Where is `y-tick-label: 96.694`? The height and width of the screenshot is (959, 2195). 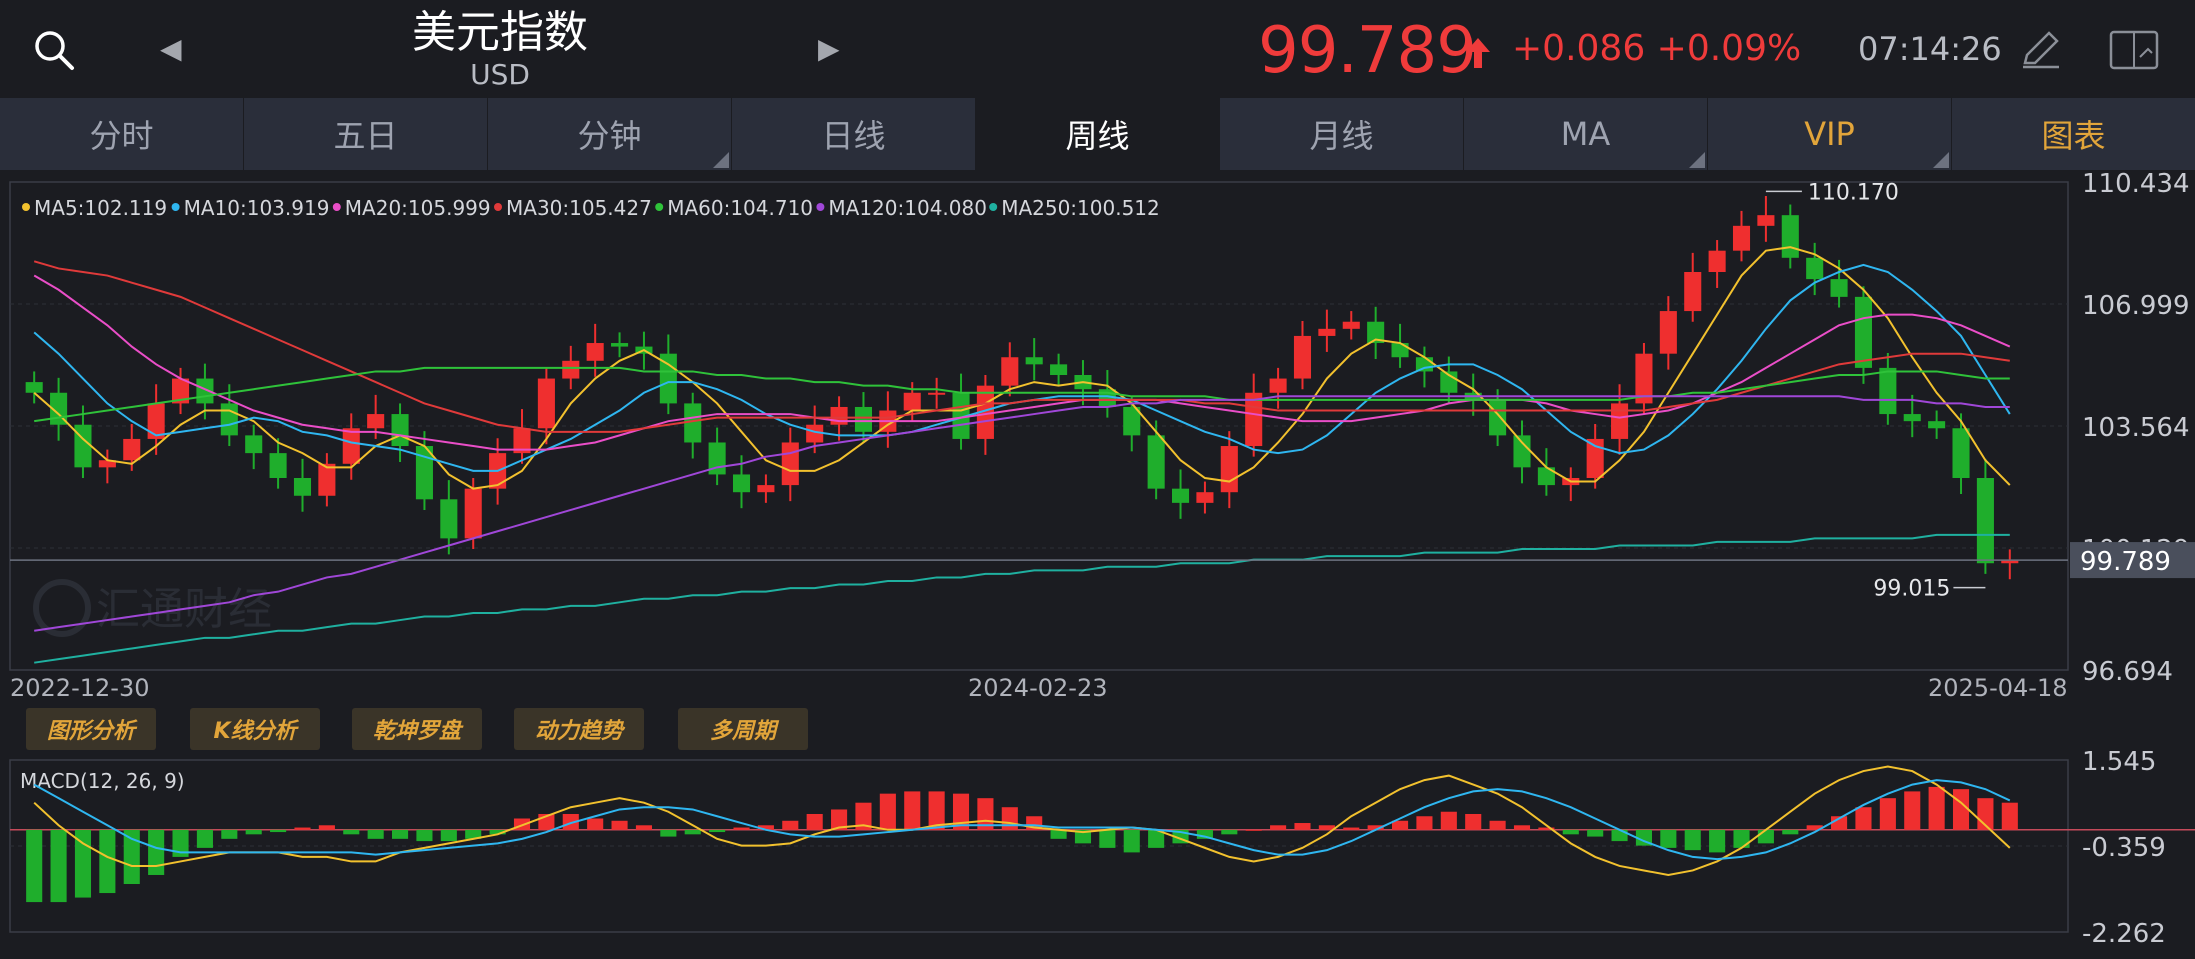
y-tick-label: 96.694 is located at coordinates (2127, 672).